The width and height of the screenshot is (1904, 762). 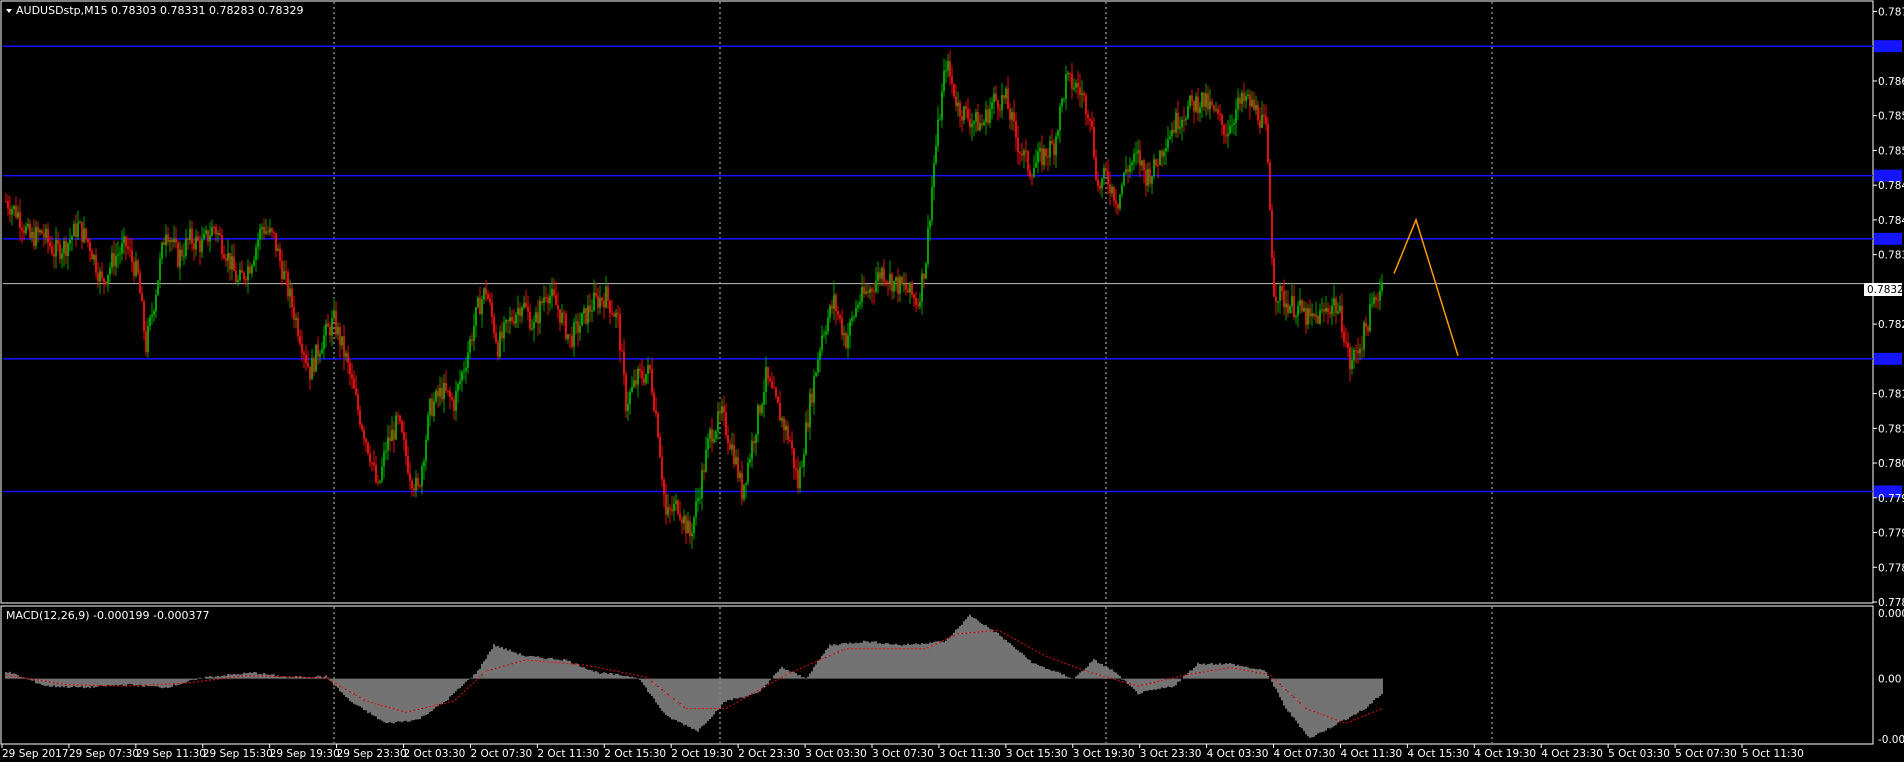 I want to click on projection, so click(x=1426, y=286).